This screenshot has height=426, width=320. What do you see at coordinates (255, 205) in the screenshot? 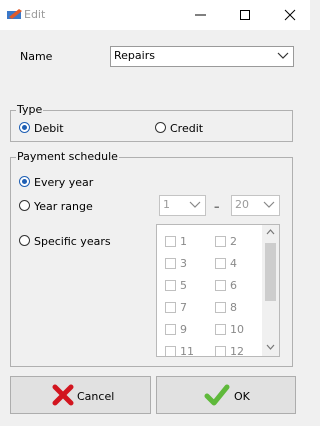
I see `year-range-to-select: 20` at bounding box center [255, 205].